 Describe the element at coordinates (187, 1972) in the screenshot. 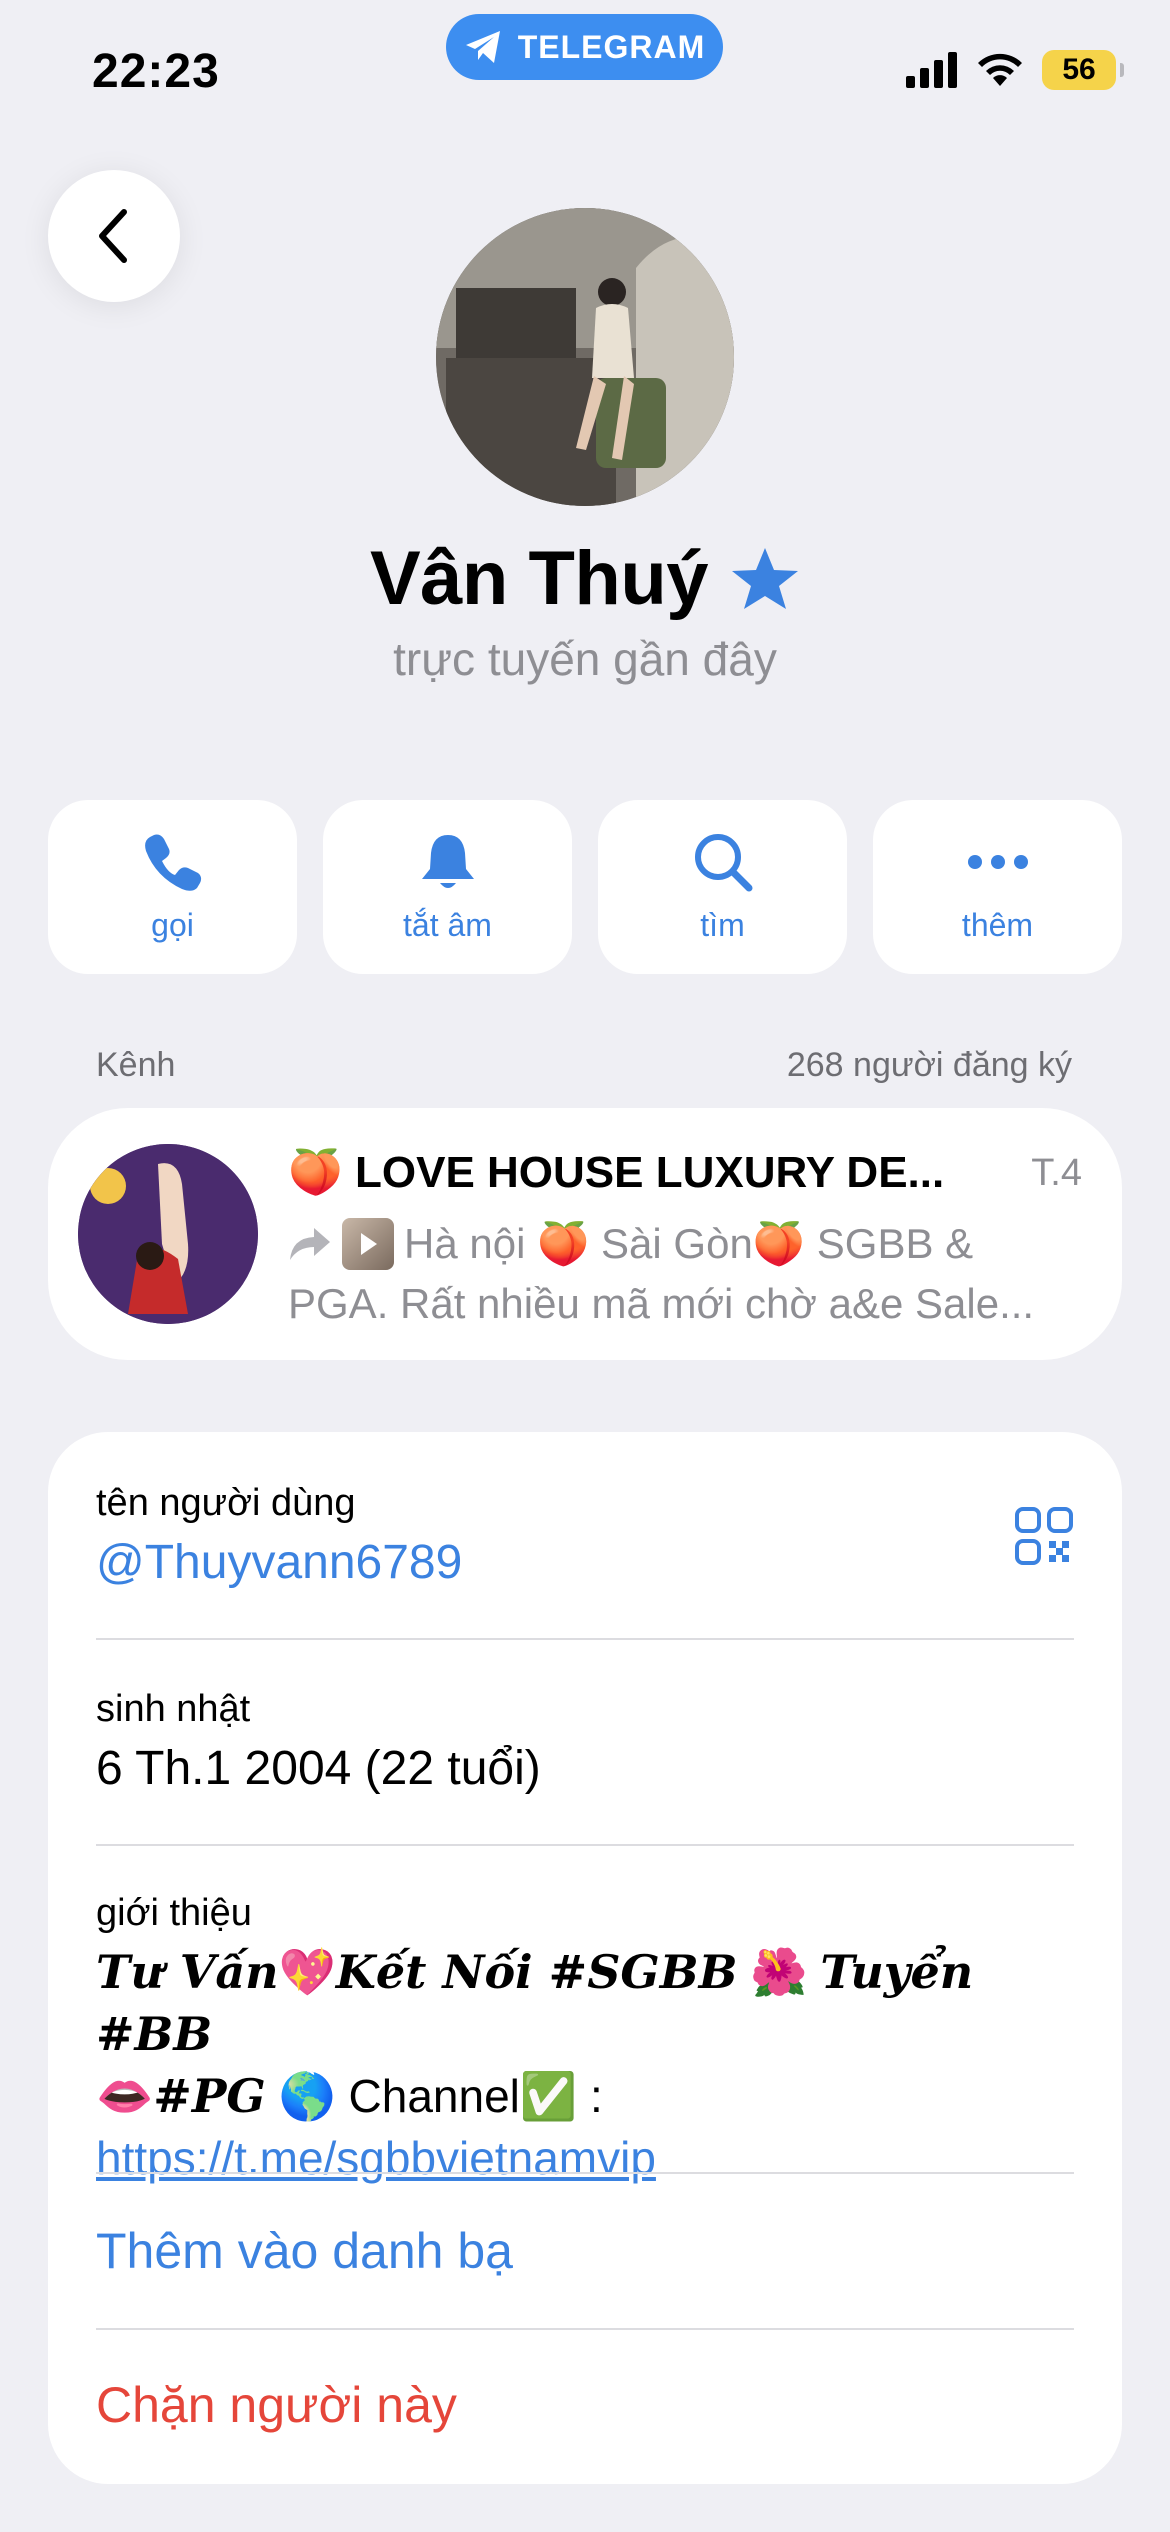

I see `bio-text-part: Tư Vấn` at that location.